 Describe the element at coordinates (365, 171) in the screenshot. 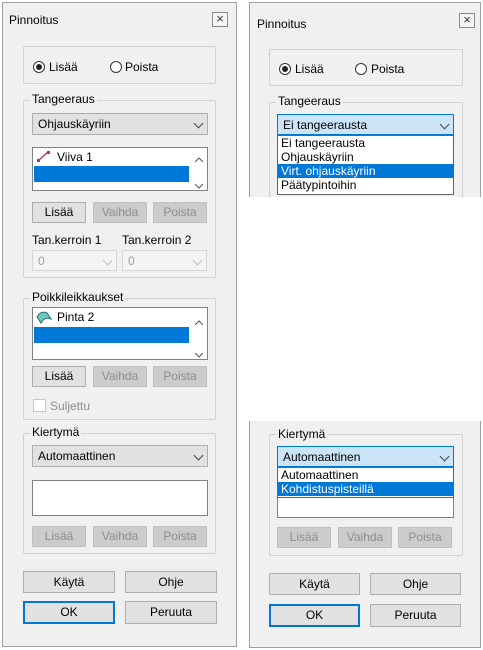

I see `tangent-option-highlighted: Virt. ohjauskäyriin` at that location.